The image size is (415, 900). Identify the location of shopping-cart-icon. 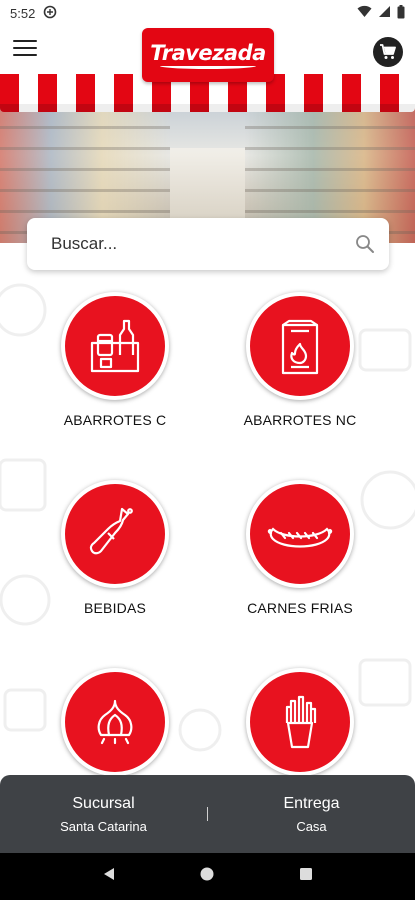
(388, 51).